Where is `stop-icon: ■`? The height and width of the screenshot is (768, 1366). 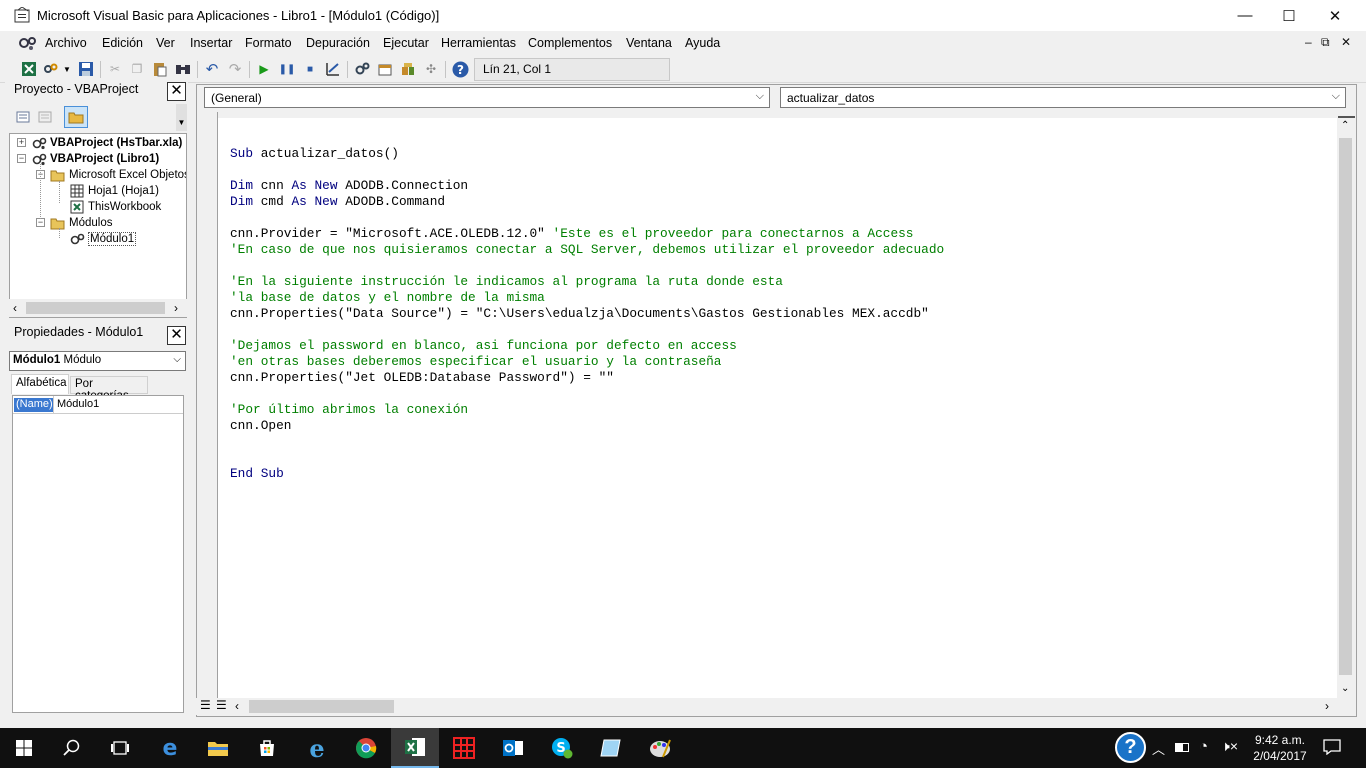 stop-icon: ■ is located at coordinates (310, 69).